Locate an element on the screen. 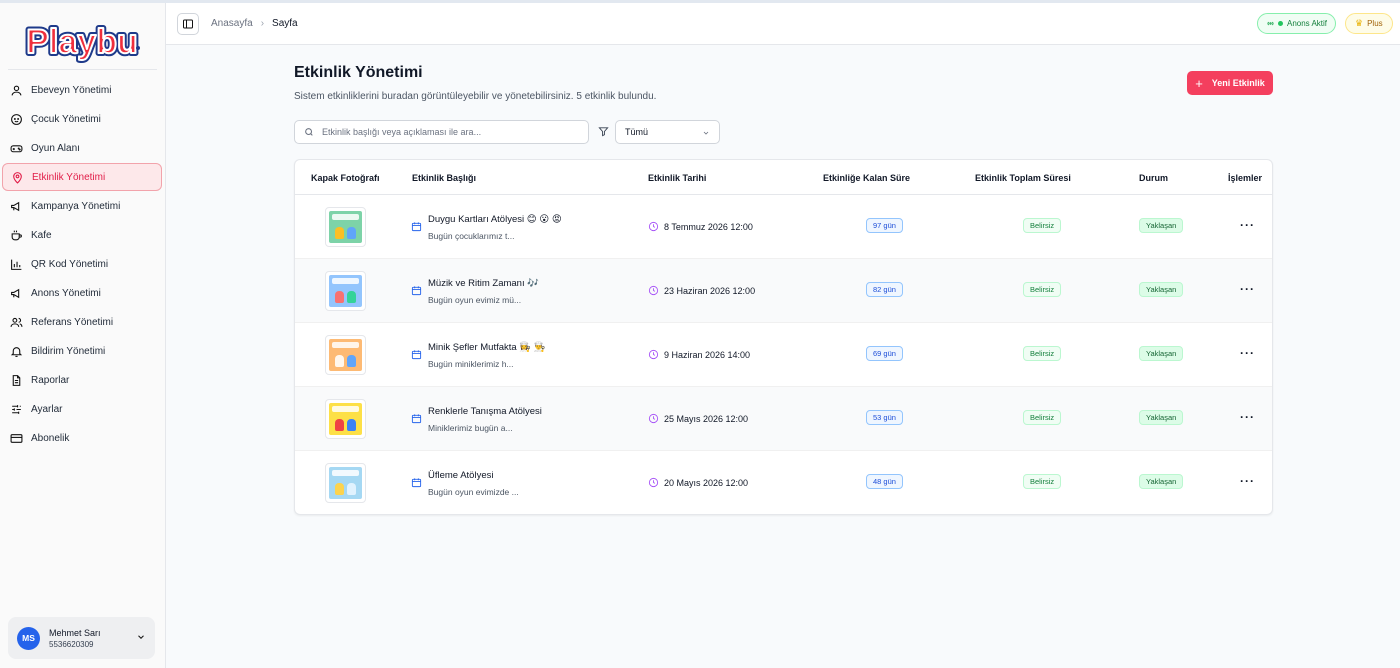  sidebar-item-label: Referans Yönetimi is located at coordinates (72, 322).